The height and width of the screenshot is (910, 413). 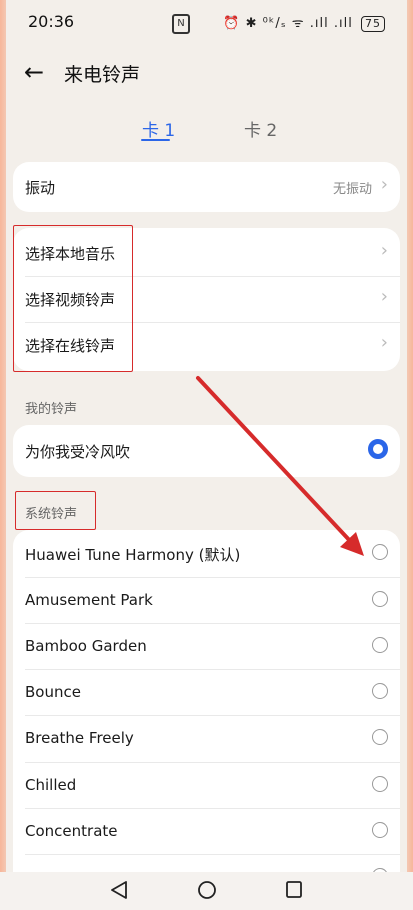 I want to click on system-nav-bar, so click(x=206, y=891).